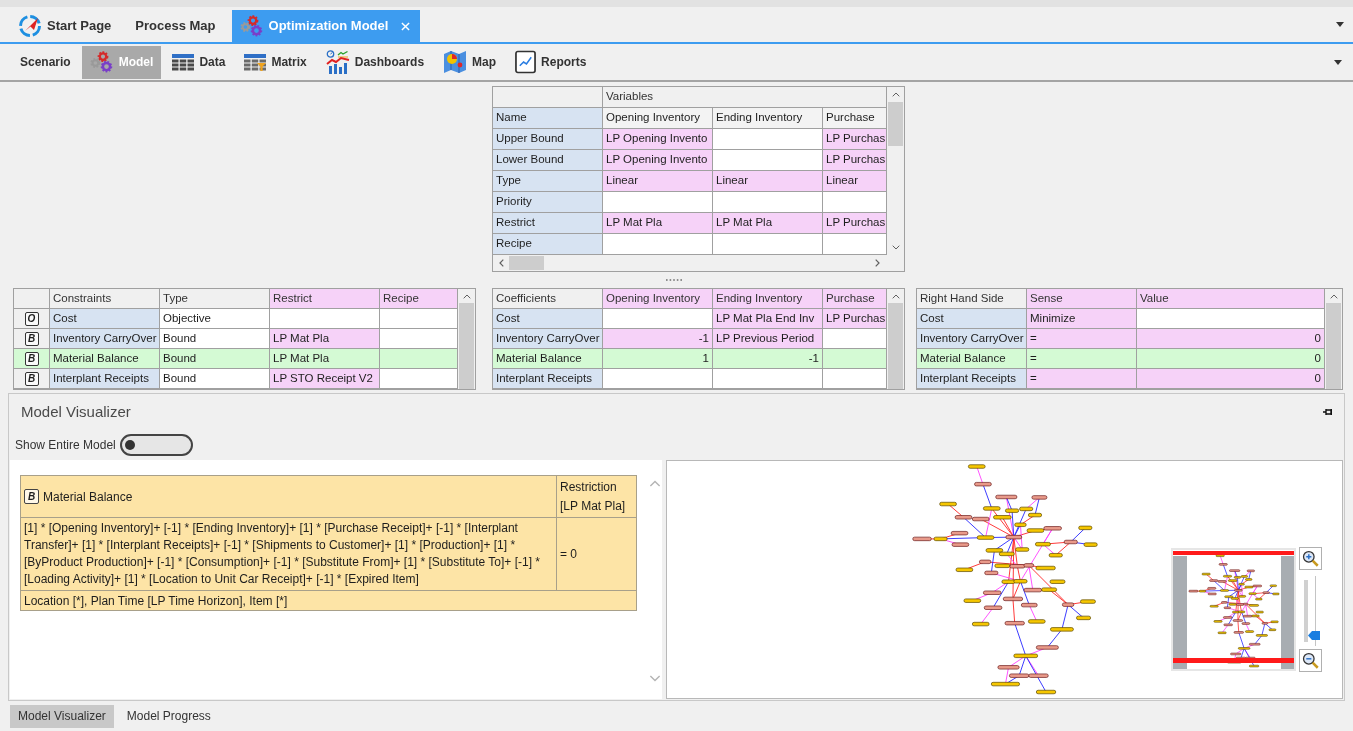 This screenshot has width=1353, height=731. Describe the element at coordinates (325, 298) in the screenshot. I see `column-header: Restrict` at that location.